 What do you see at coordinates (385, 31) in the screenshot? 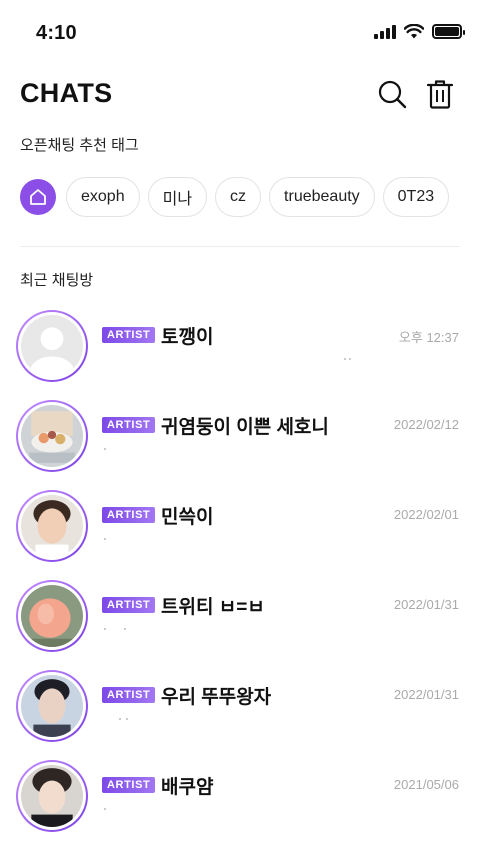
I see `cellular-signal-icon` at bounding box center [385, 31].